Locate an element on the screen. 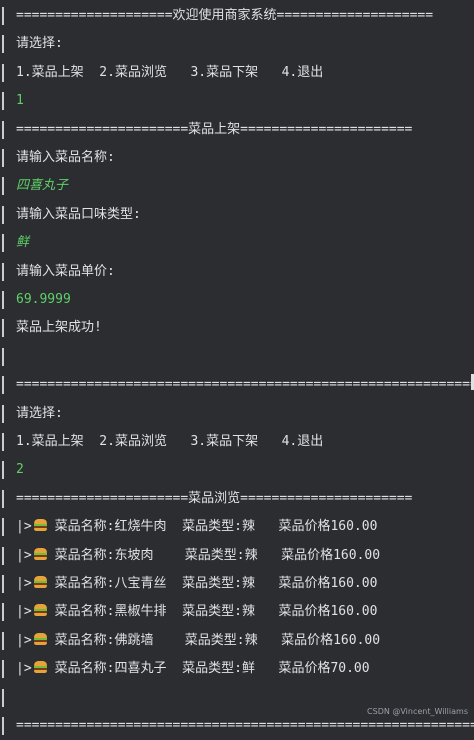  user-input-line: 鲜 is located at coordinates (237, 243).